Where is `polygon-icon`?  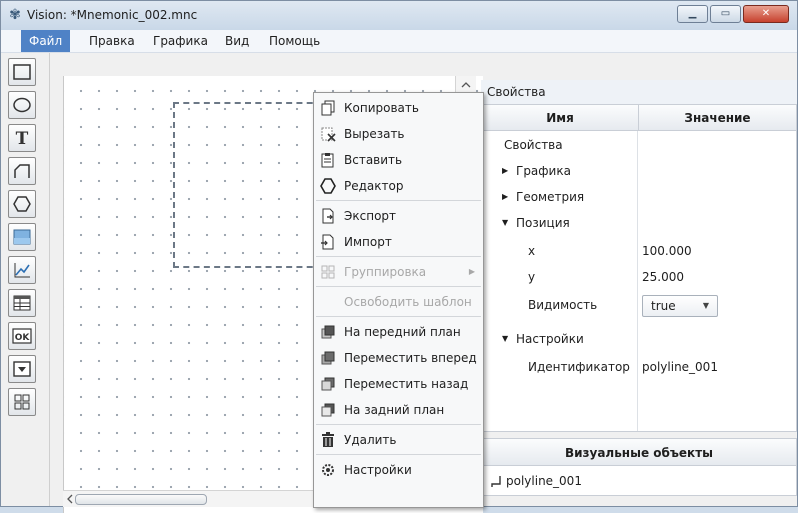
polygon-icon is located at coordinates (22, 204).